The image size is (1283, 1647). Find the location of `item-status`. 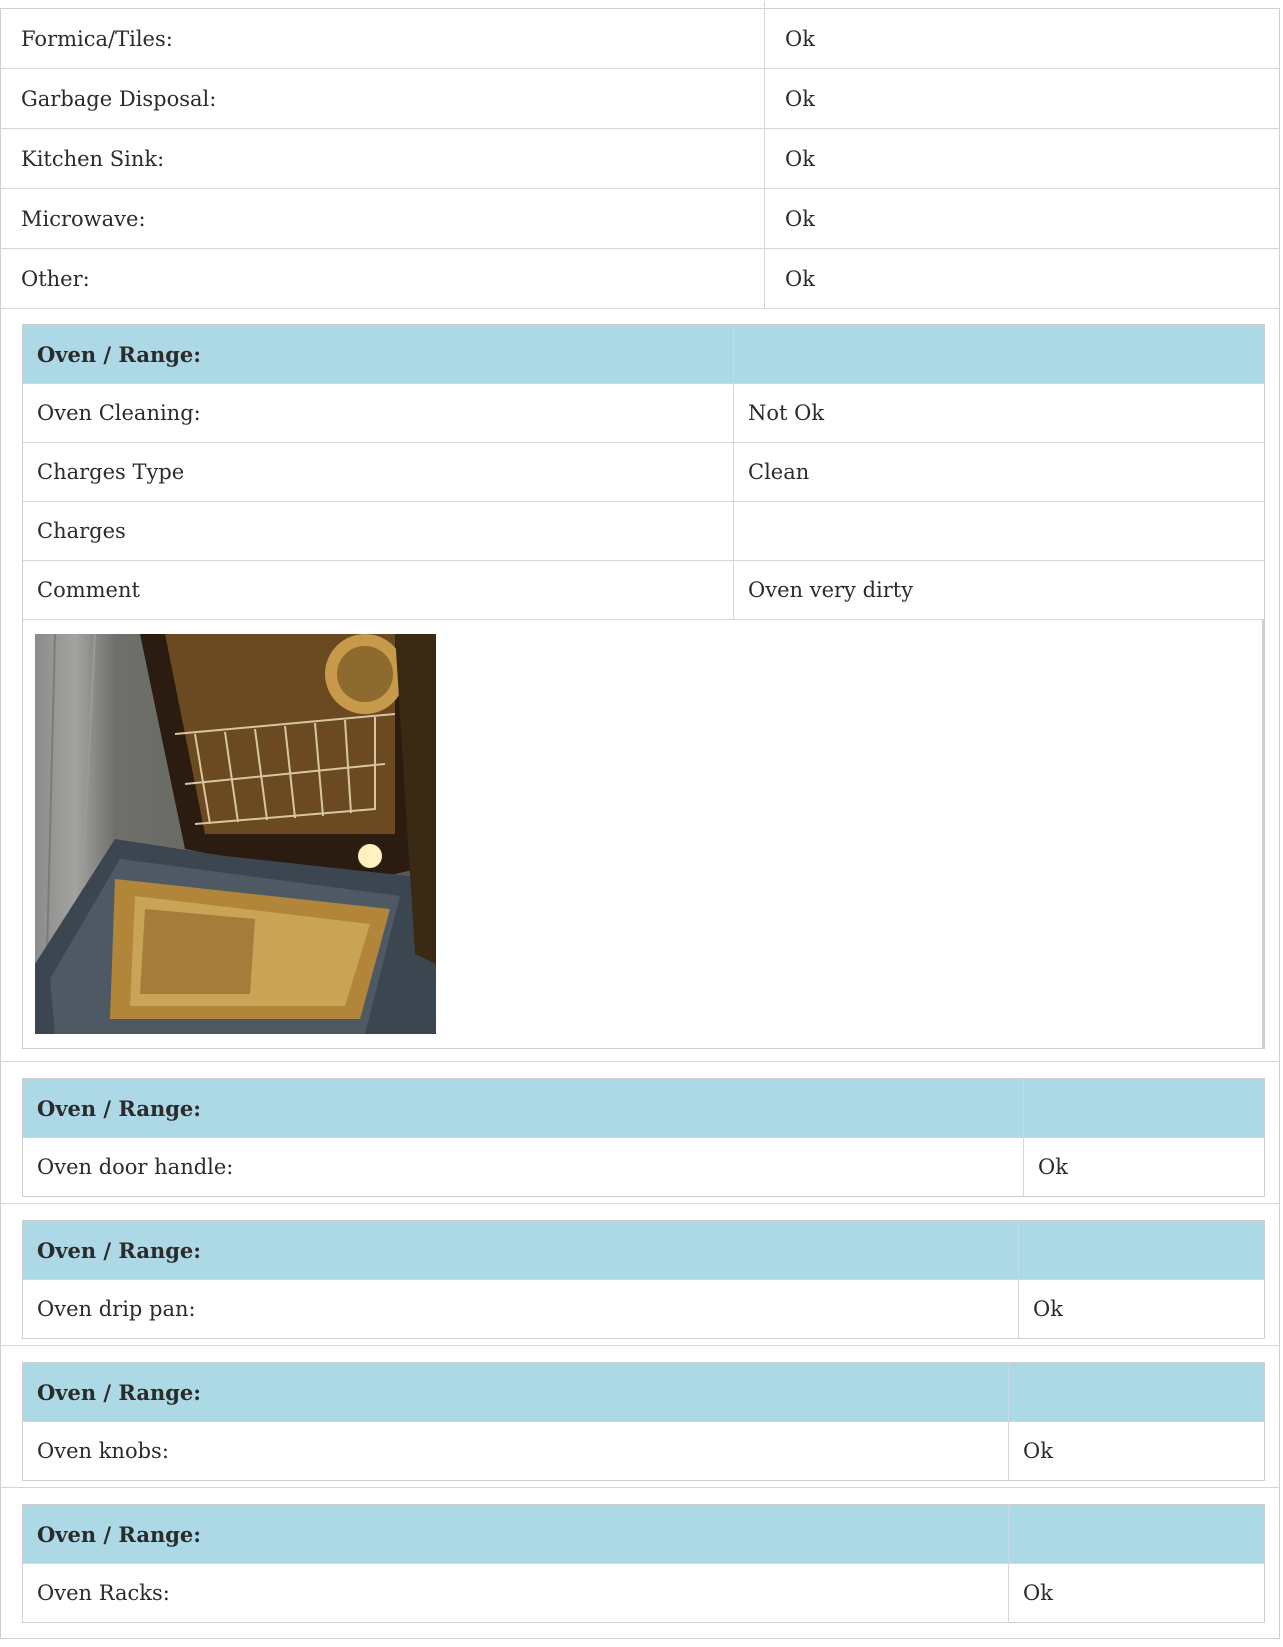

item-status is located at coordinates (999, 531).